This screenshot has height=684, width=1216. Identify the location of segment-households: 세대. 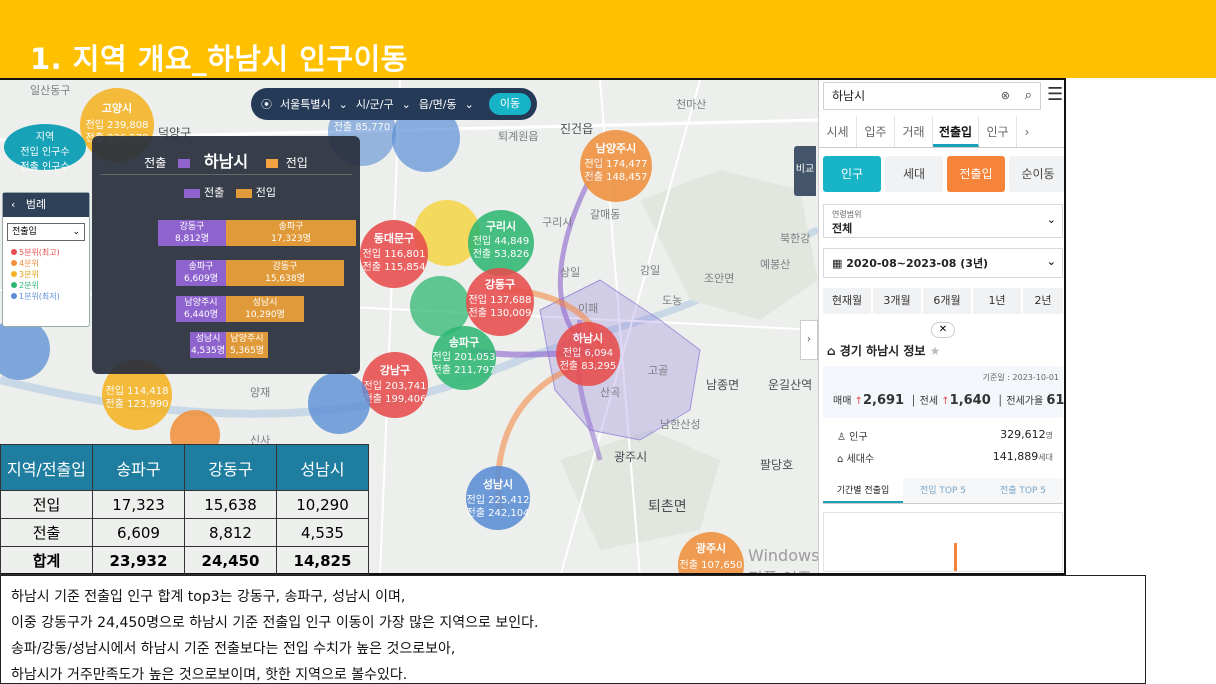
(914, 174).